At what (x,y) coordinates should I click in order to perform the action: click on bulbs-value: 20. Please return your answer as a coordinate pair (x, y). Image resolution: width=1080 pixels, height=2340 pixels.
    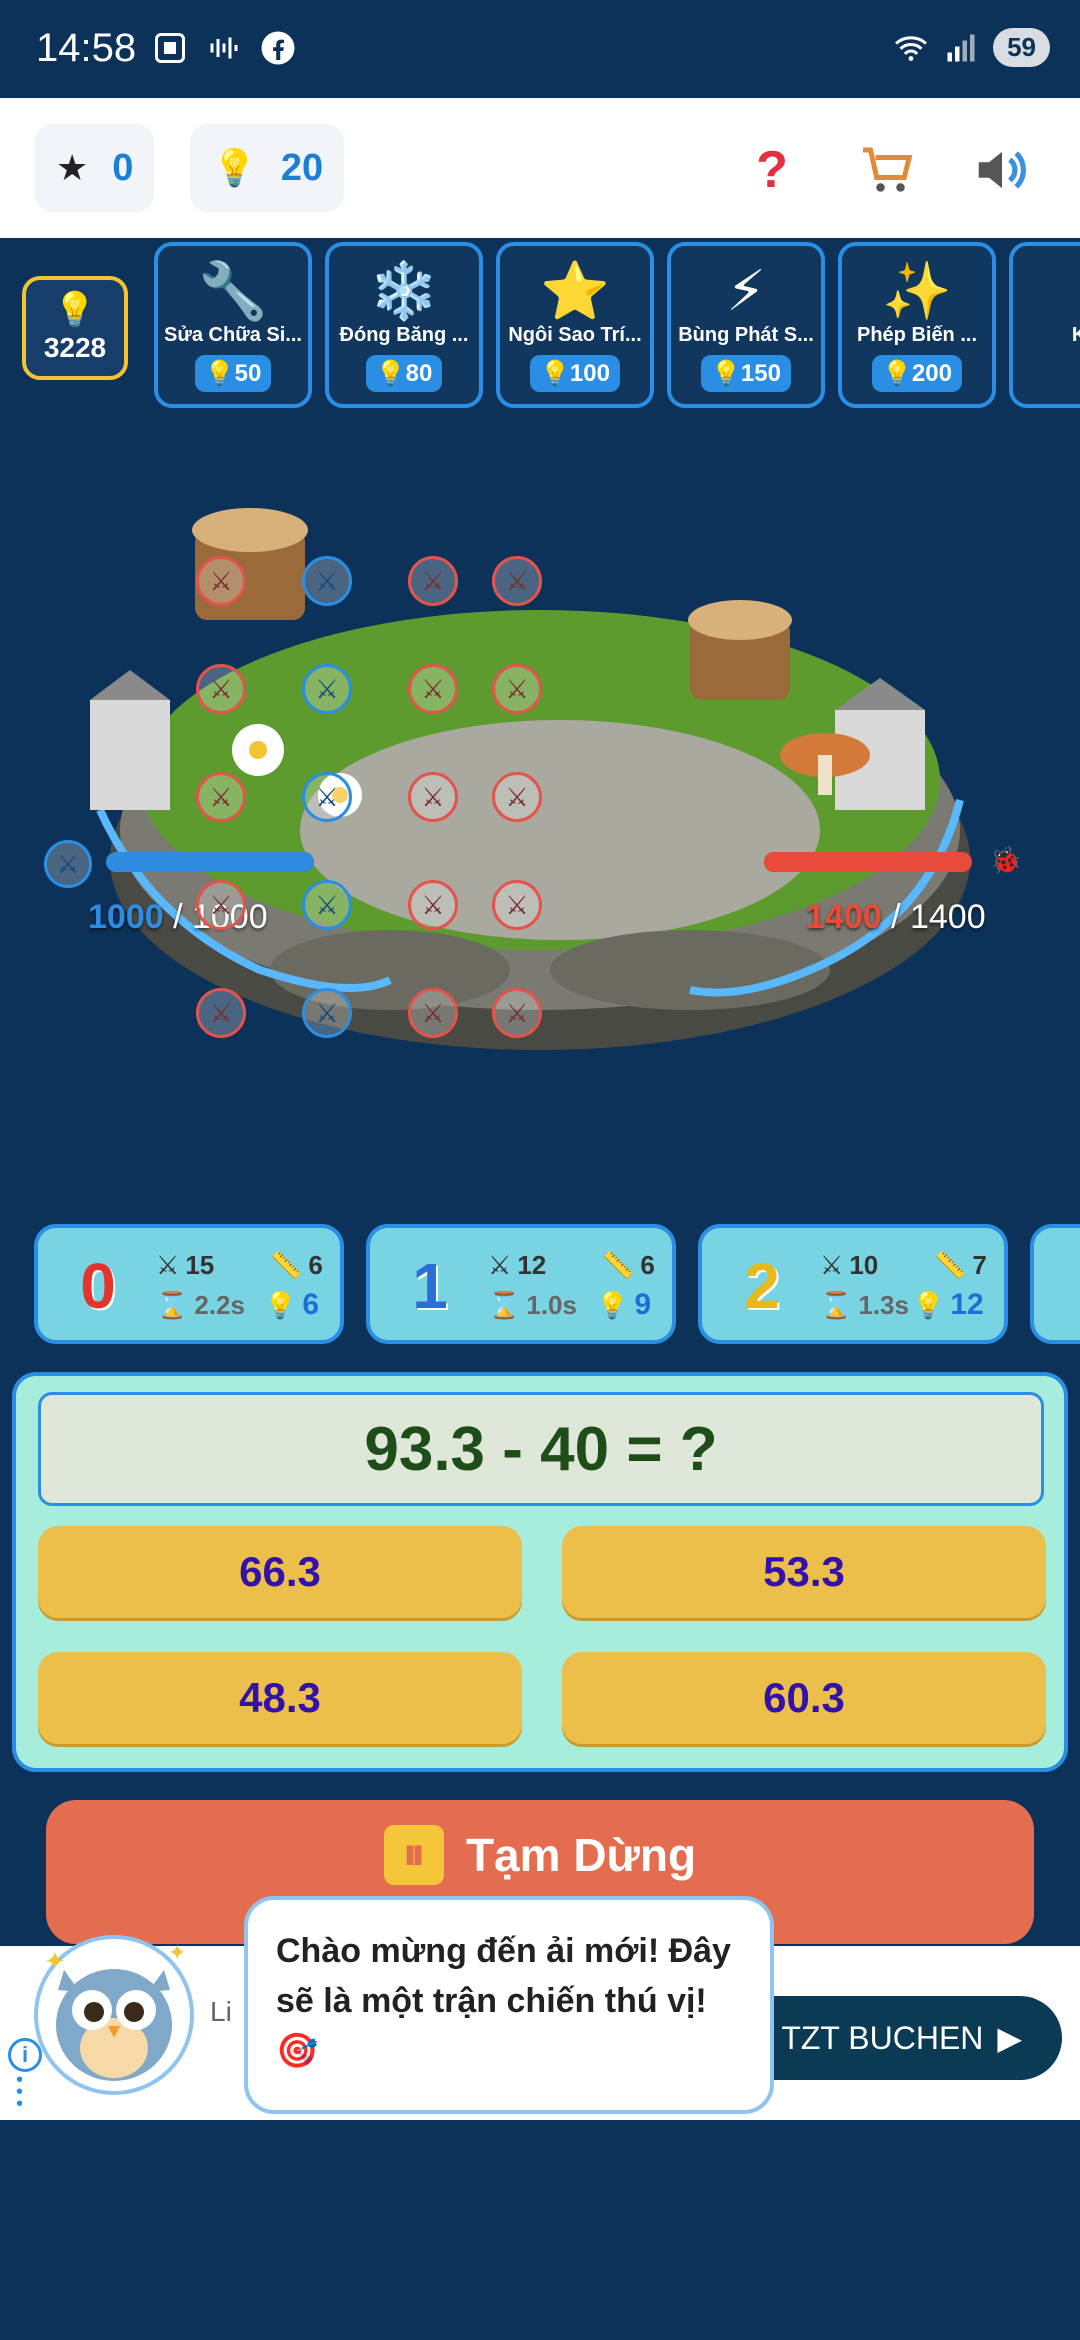
    Looking at the image, I should click on (302, 167).